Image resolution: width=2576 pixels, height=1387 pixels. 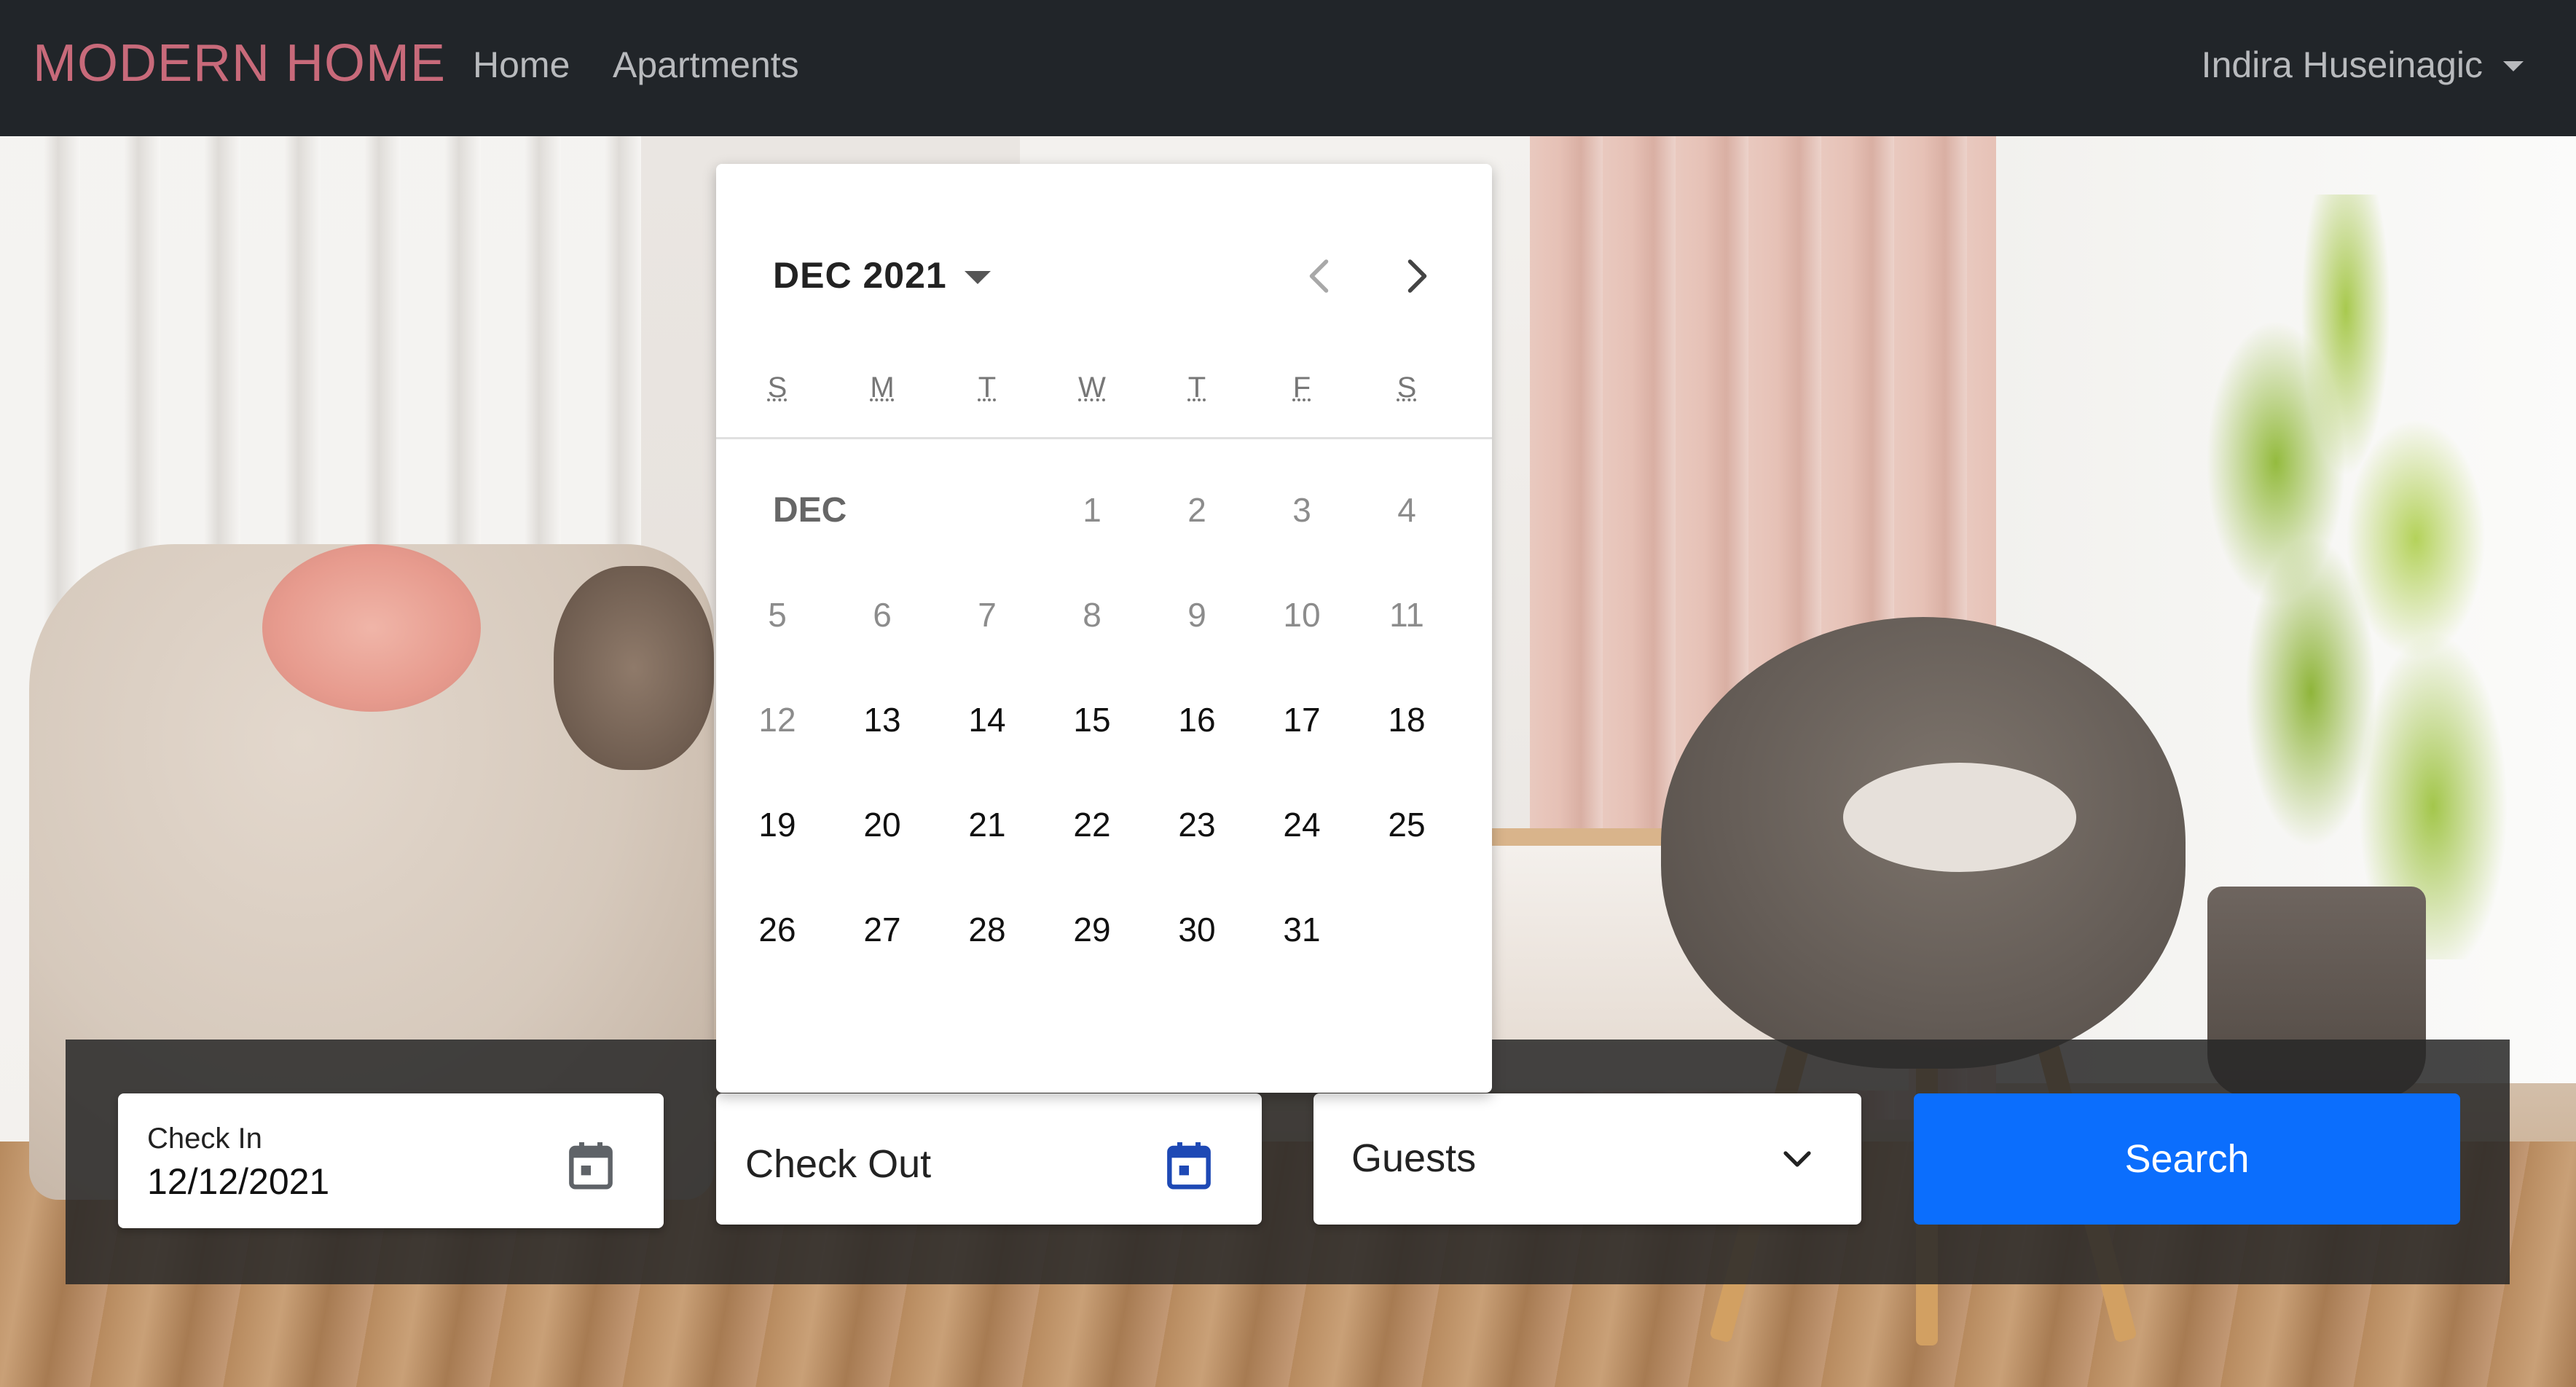 What do you see at coordinates (987, 719) in the screenshot?
I see `calendar-day: 14` at bounding box center [987, 719].